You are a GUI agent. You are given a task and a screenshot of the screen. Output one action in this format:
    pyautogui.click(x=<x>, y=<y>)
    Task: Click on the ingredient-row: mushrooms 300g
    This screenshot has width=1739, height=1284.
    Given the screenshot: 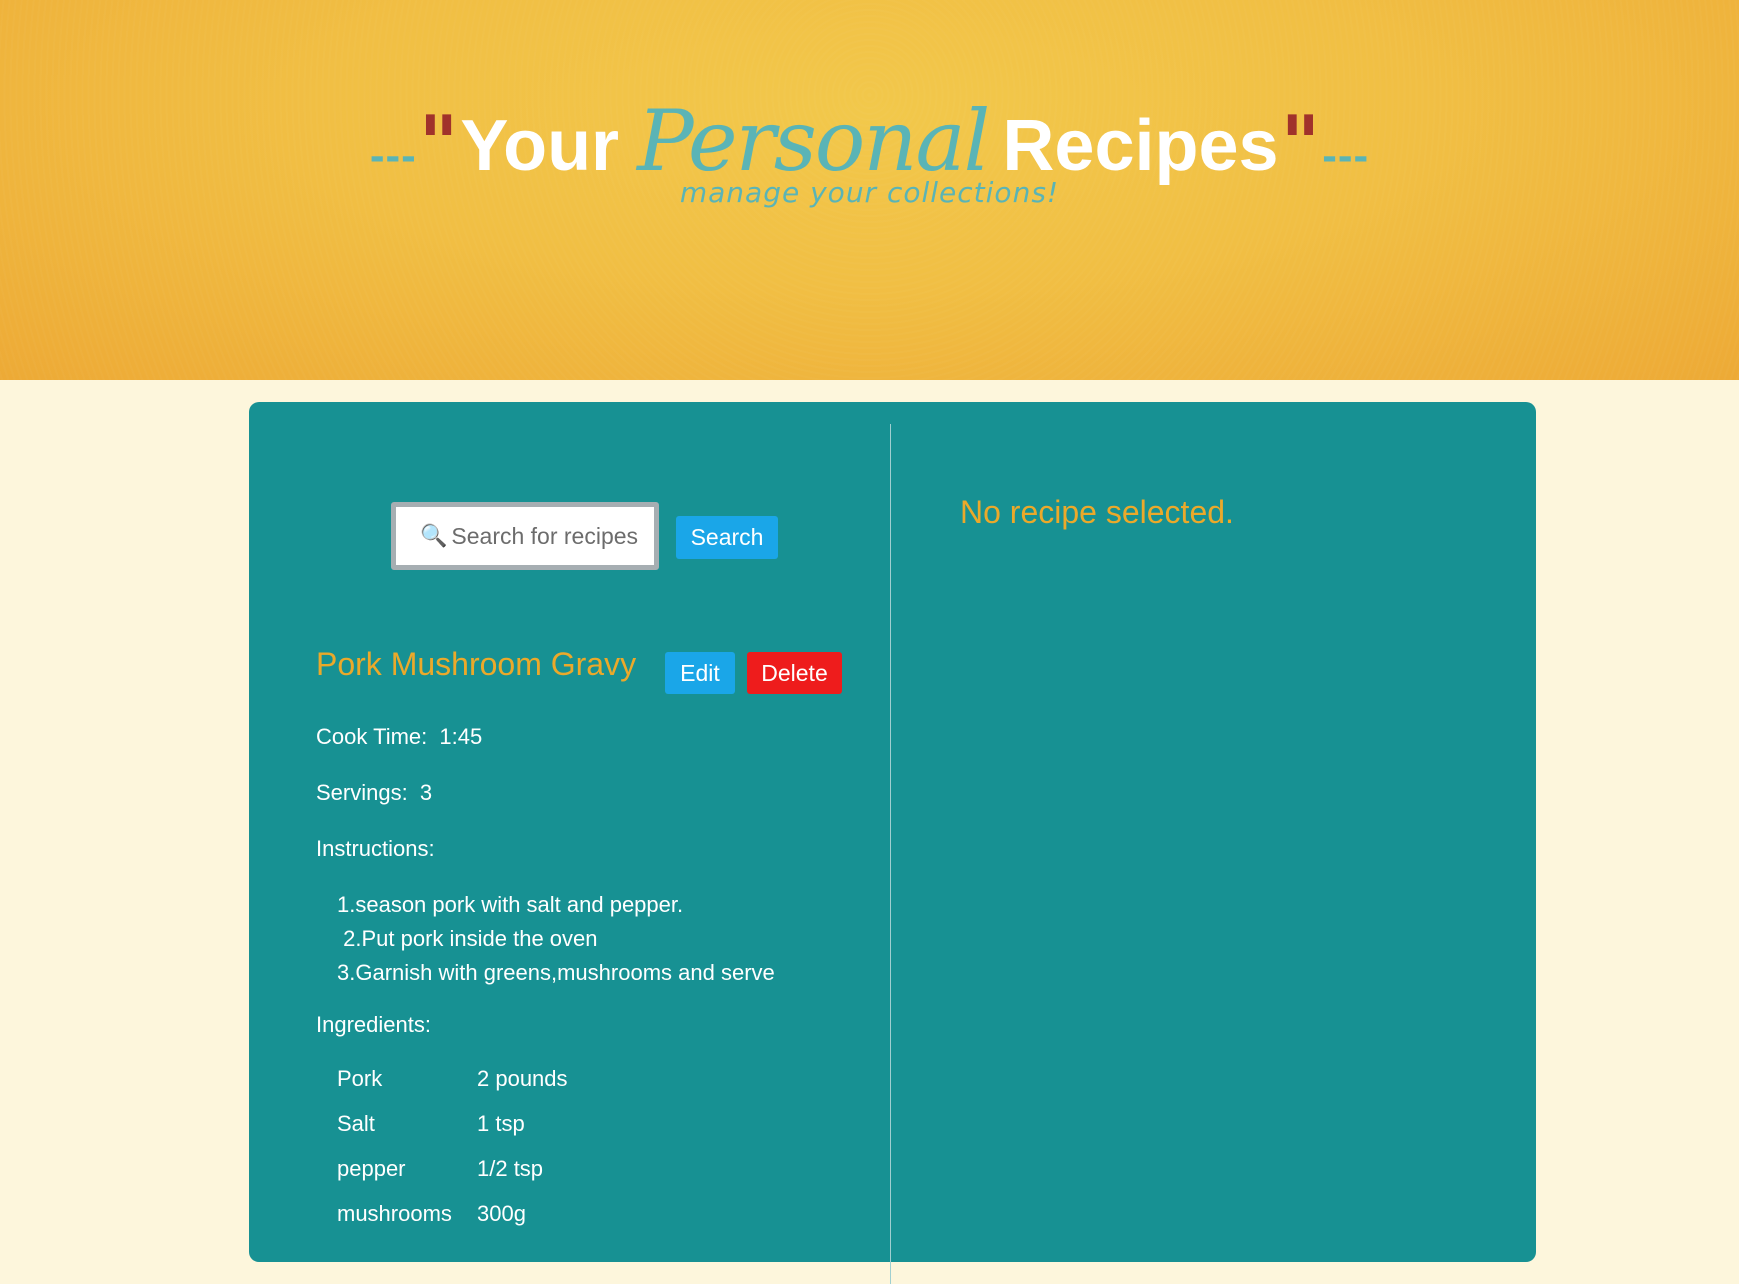 What is the action you would take?
    pyautogui.click(x=452, y=1213)
    